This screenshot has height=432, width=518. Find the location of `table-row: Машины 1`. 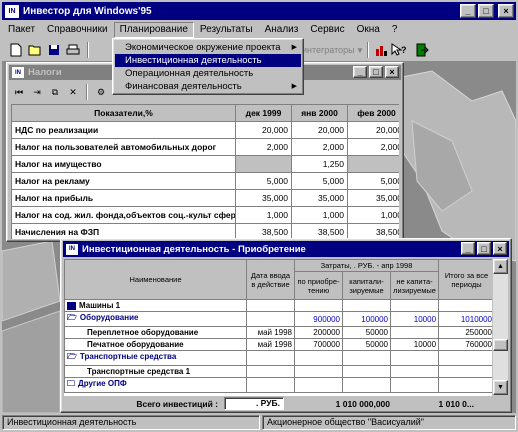

table-row: Машины 1 is located at coordinates (278, 305).